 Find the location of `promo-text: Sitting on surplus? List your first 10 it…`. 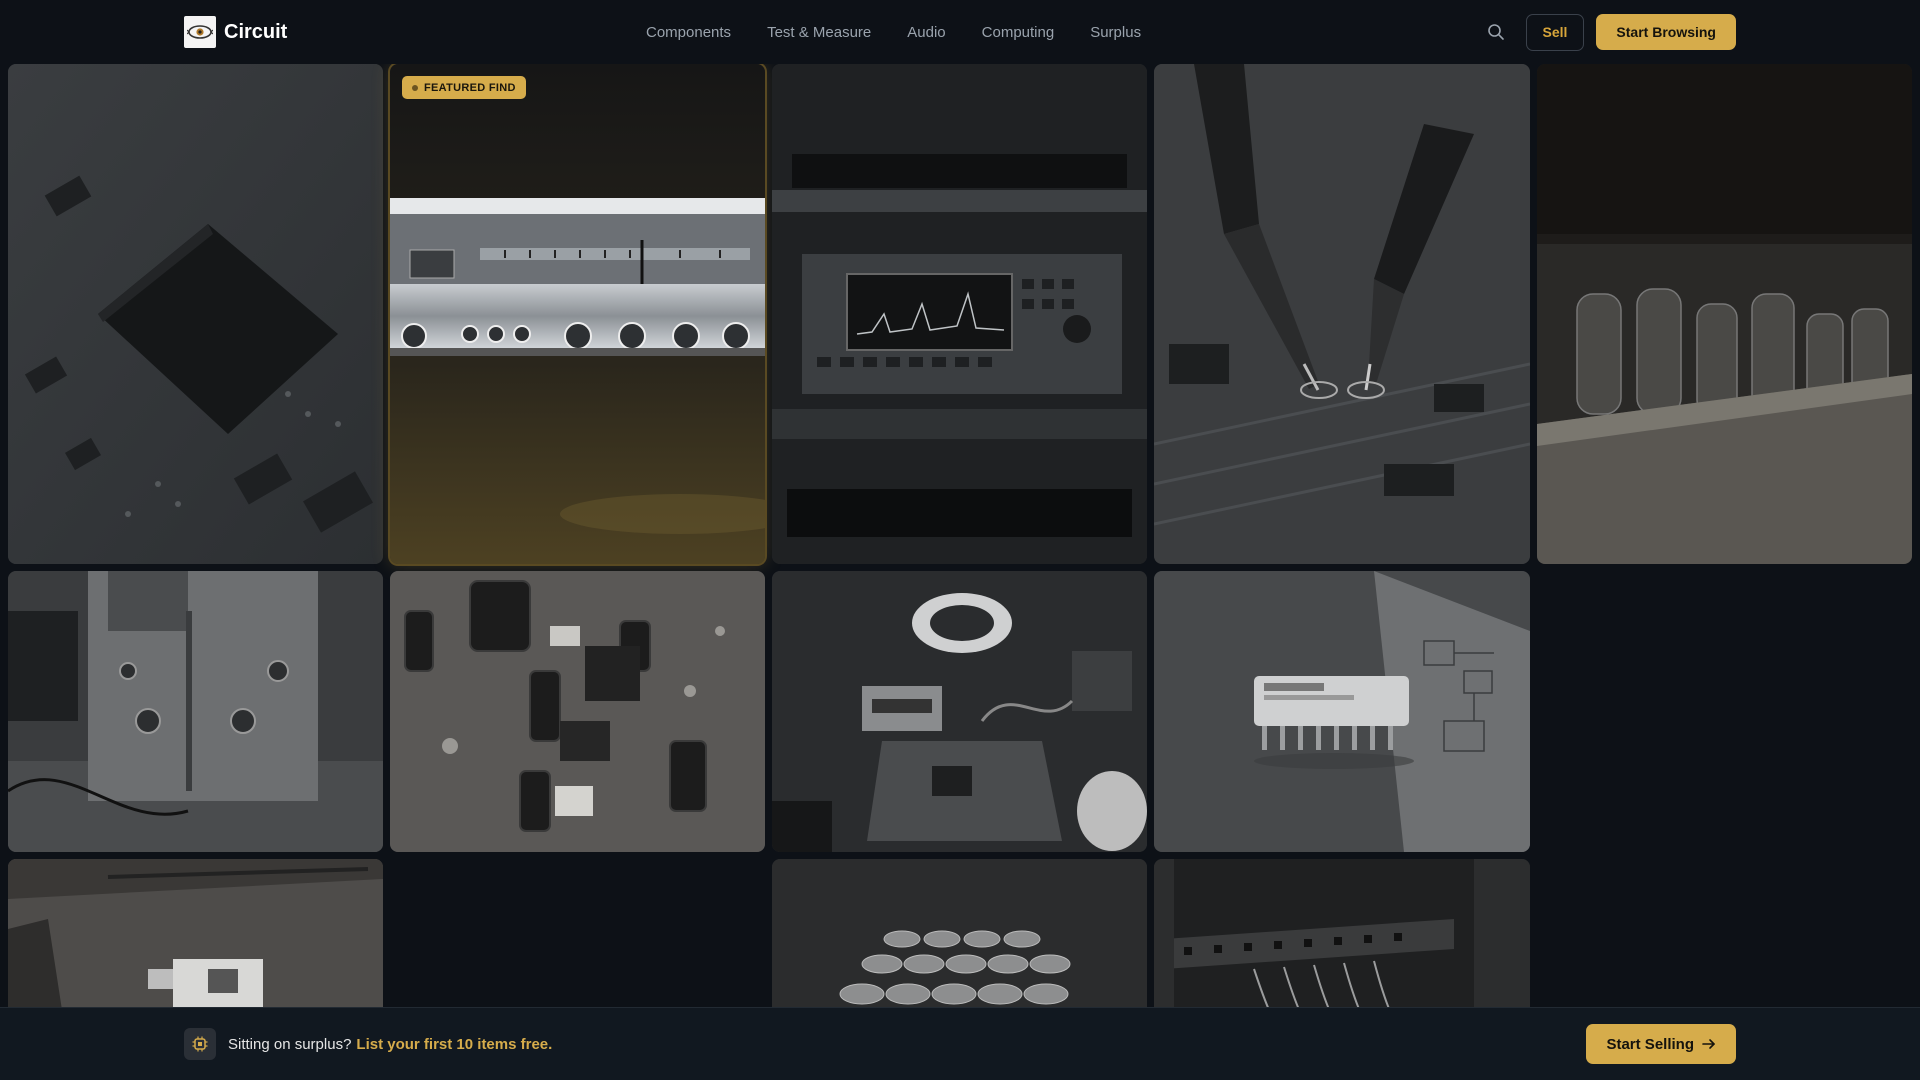

promo-text: Sitting on surplus? List your first 10 it… is located at coordinates (390, 1044).